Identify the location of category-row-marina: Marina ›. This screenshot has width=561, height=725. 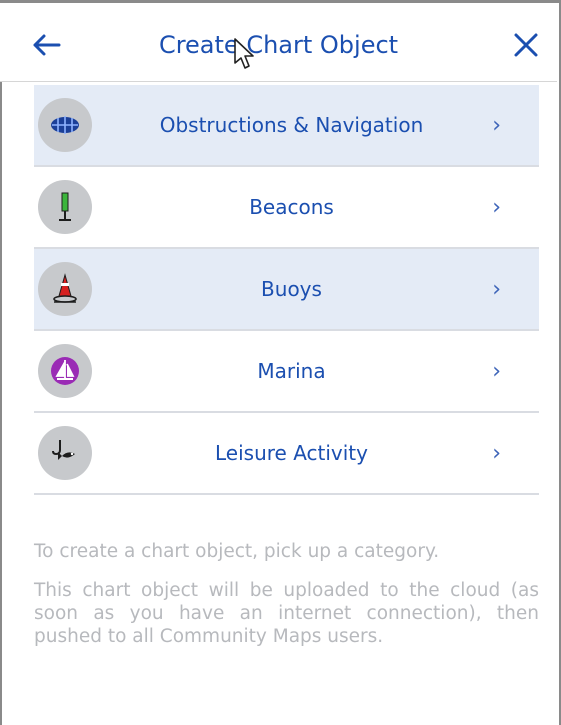
(286, 372).